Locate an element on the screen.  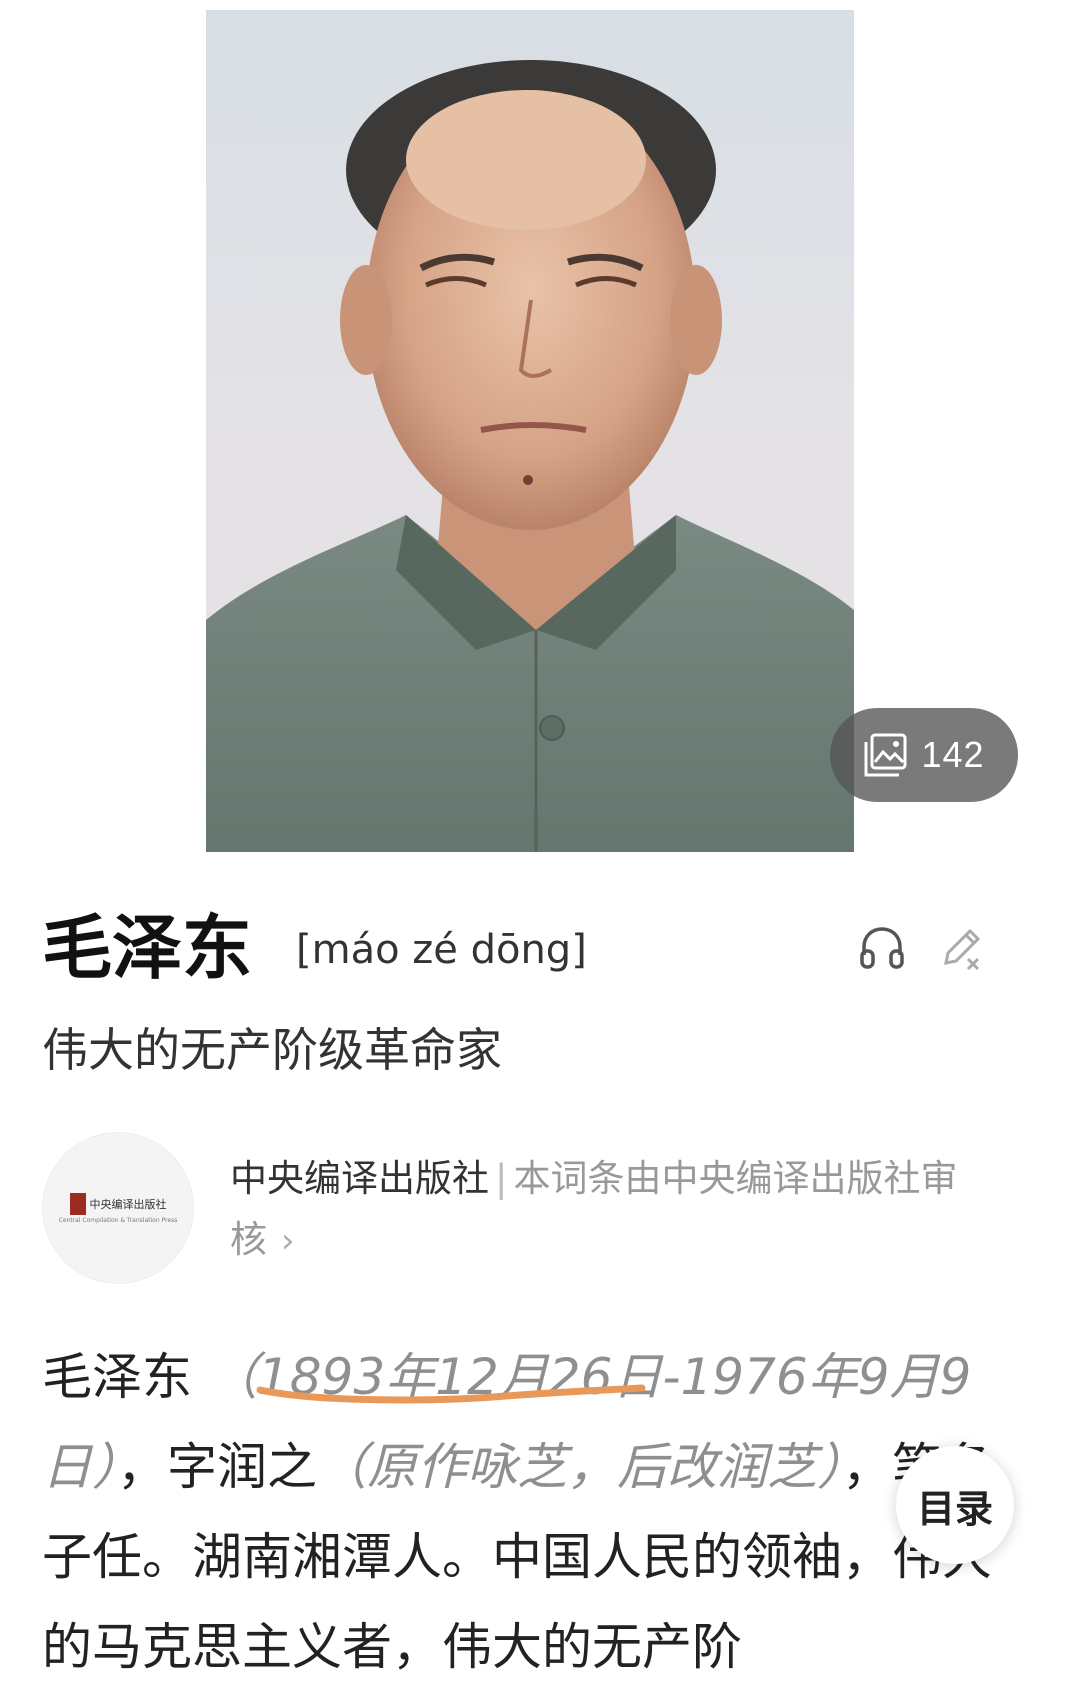
image-gallery-icon is located at coordinates (885, 755).